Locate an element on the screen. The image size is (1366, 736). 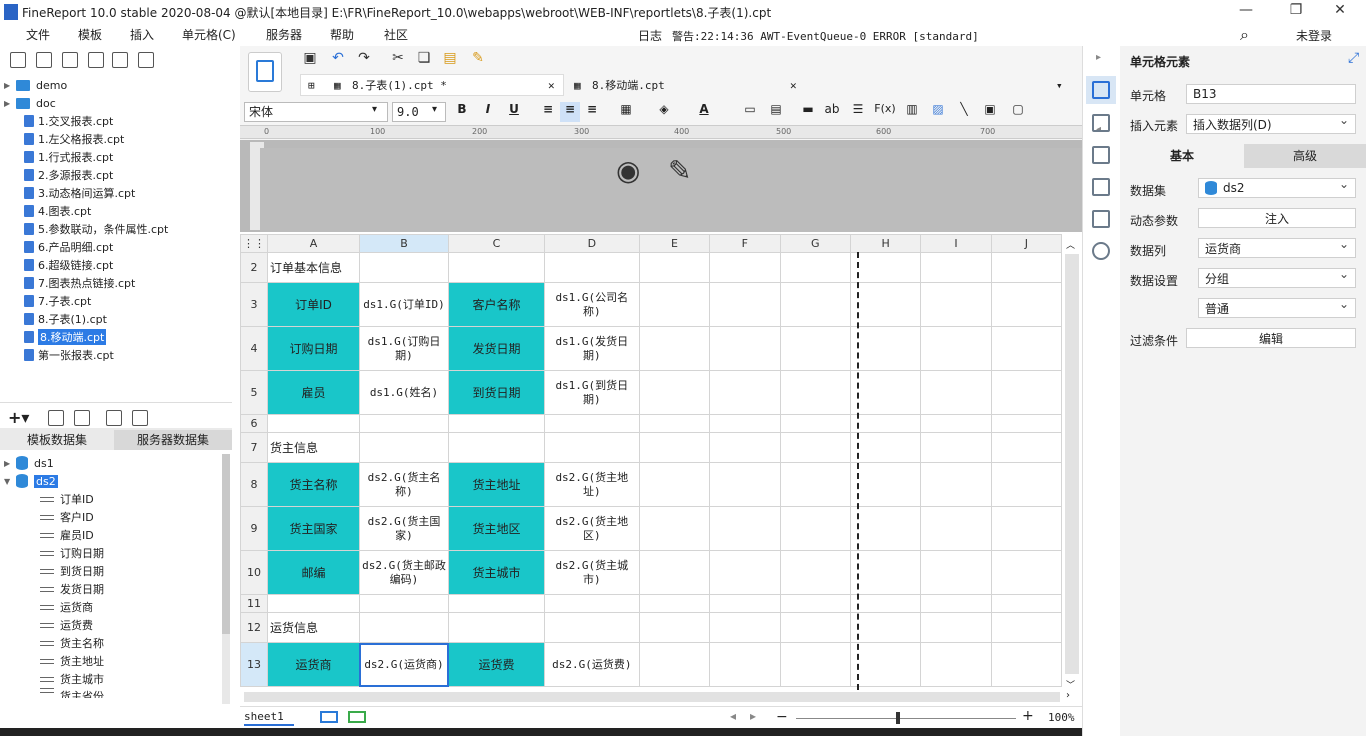
row-header: 5 is located at coordinates (254, 392).